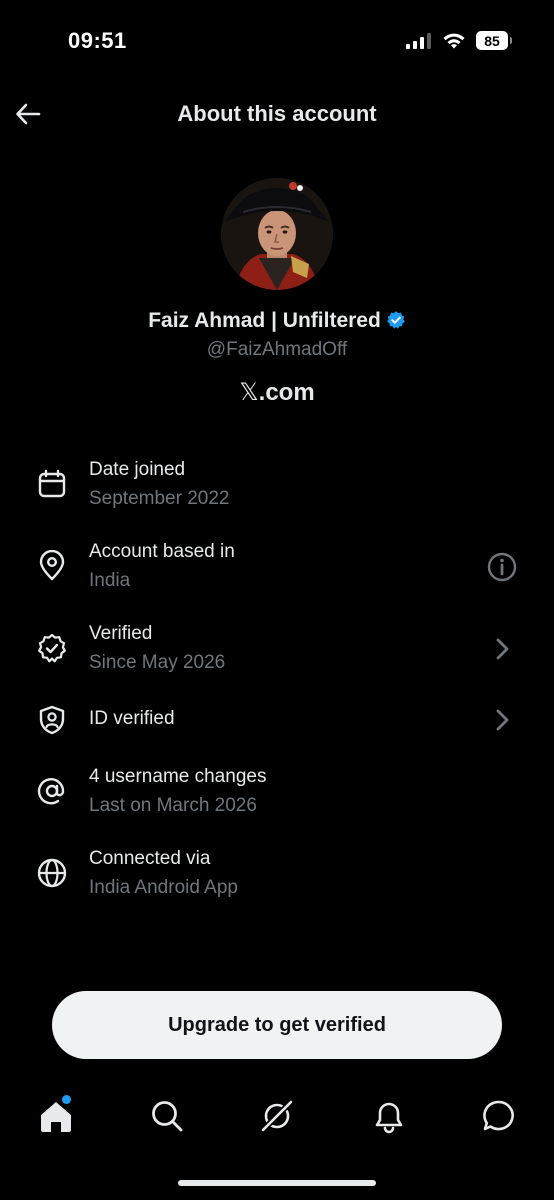  What do you see at coordinates (178, 776) in the screenshot?
I see `row-title: 4 username changes` at bounding box center [178, 776].